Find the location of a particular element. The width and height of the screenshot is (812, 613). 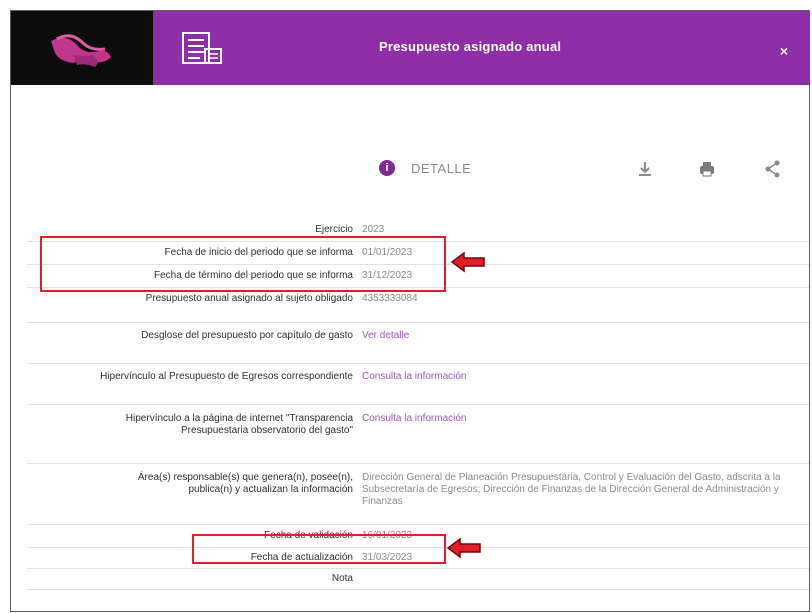

modal-title: Presupuesto asignado anual is located at coordinates (470, 46).